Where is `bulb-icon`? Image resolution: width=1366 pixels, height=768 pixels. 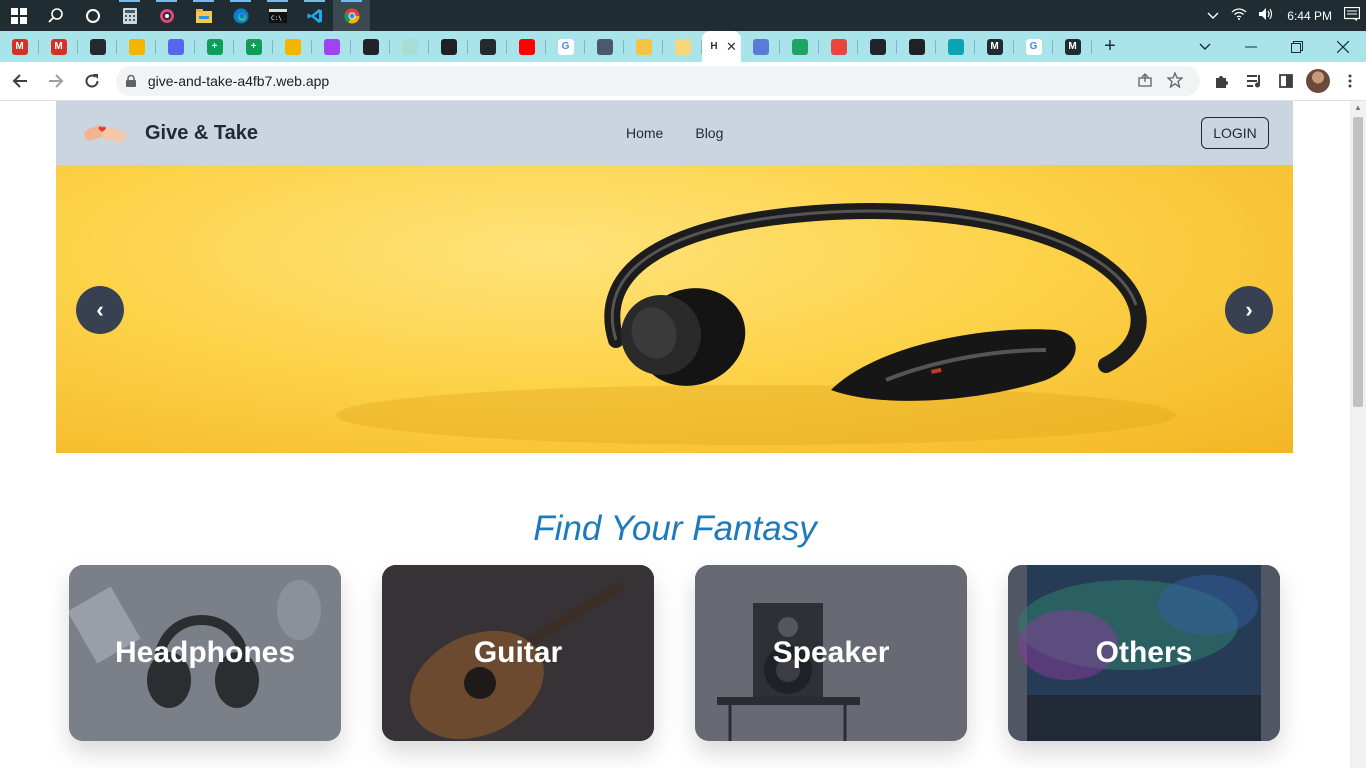 bulb-icon is located at coordinates (682, 46).